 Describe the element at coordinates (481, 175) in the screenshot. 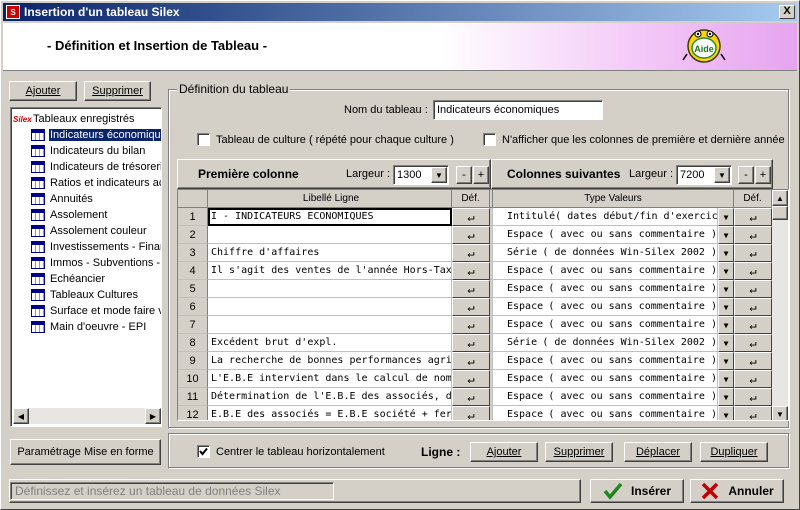

I see `first-column-plus-button: +` at that location.